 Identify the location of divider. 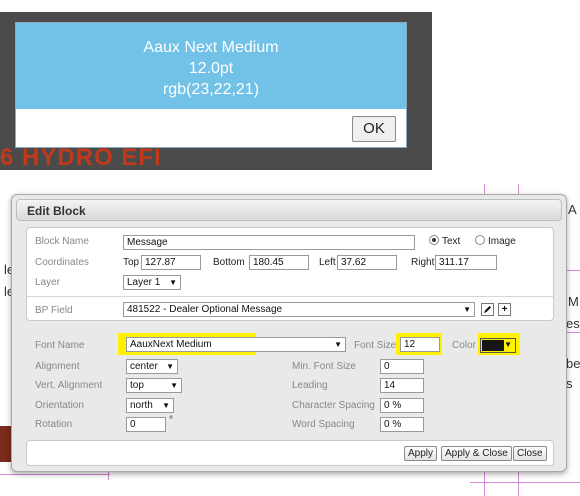
(290, 296).